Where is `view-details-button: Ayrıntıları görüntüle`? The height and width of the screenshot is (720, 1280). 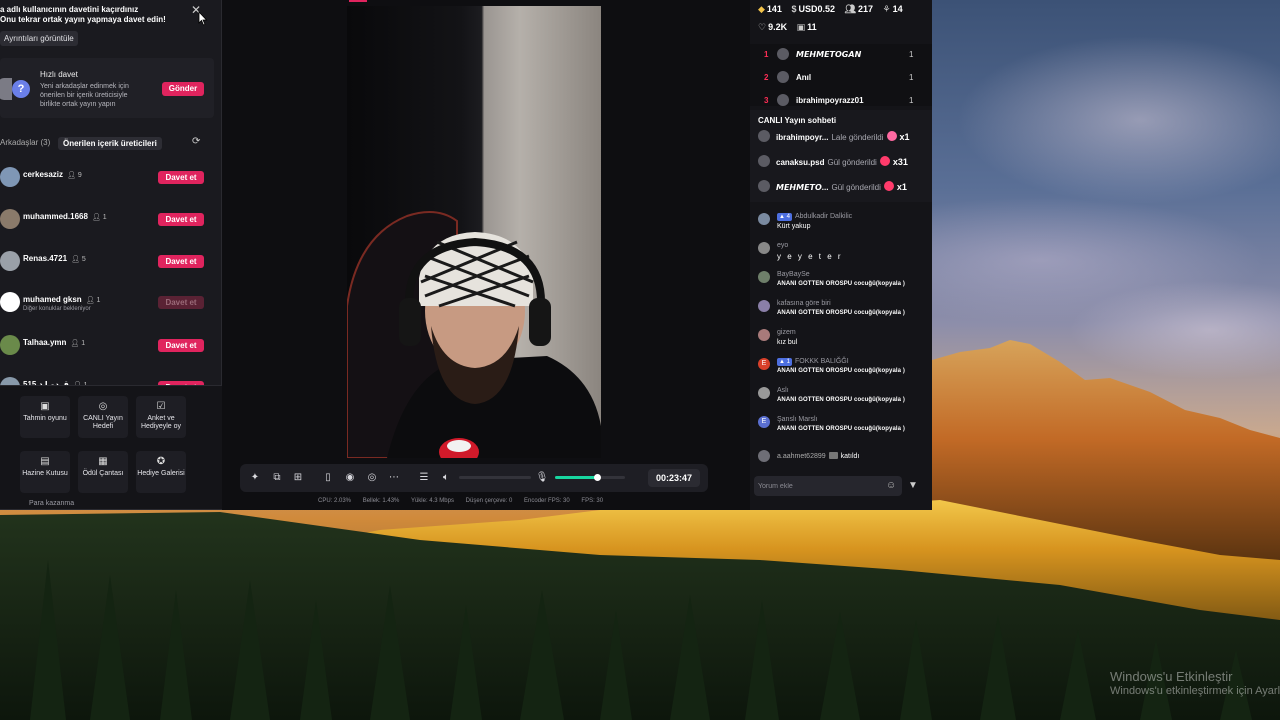
view-details-button: Ayrıntıları görüntüle is located at coordinates (39, 38).